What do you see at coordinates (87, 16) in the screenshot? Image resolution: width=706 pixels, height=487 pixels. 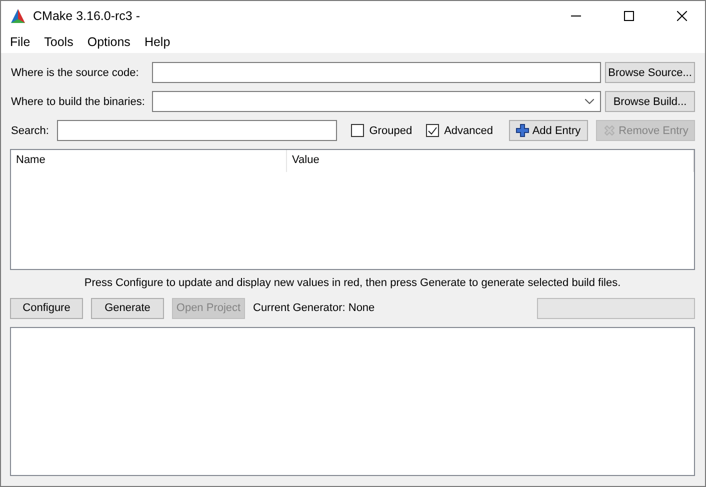 I see `window-title: CMake 3.16.0-rc3 -` at bounding box center [87, 16].